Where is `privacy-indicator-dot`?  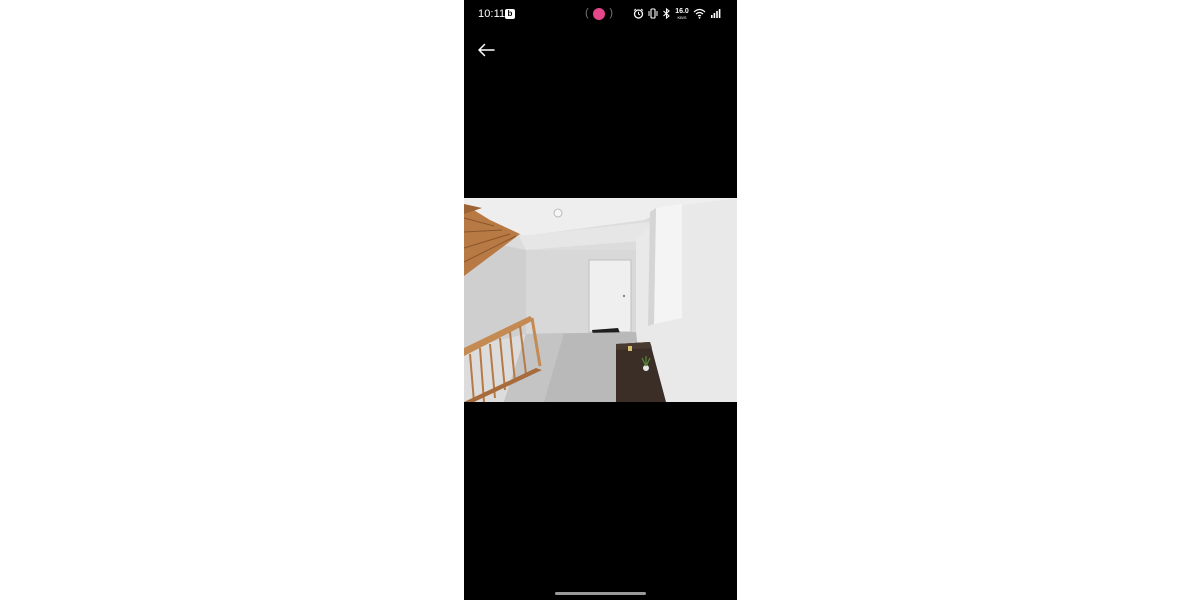 privacy-indicator-dot is located at coordinates (599, 14).